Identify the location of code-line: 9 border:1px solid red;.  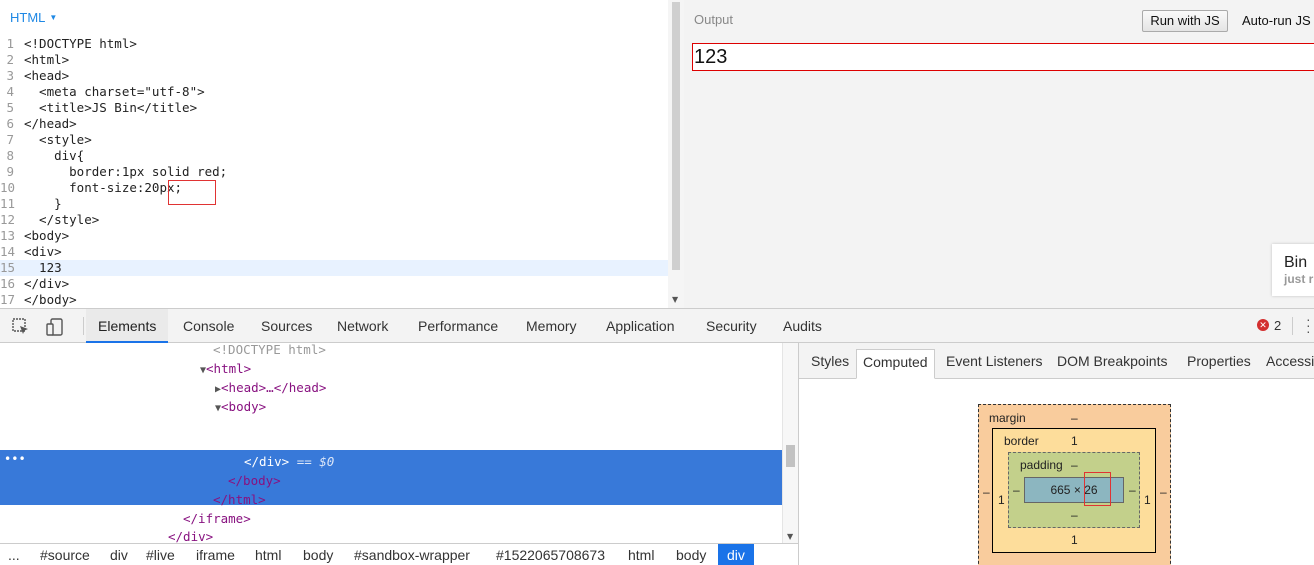
(334, 172).